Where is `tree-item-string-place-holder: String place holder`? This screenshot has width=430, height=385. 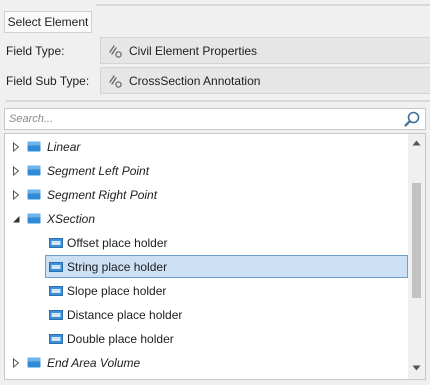
tree-item-string-place-holder: String place holder is located at coordinates (207, 266).